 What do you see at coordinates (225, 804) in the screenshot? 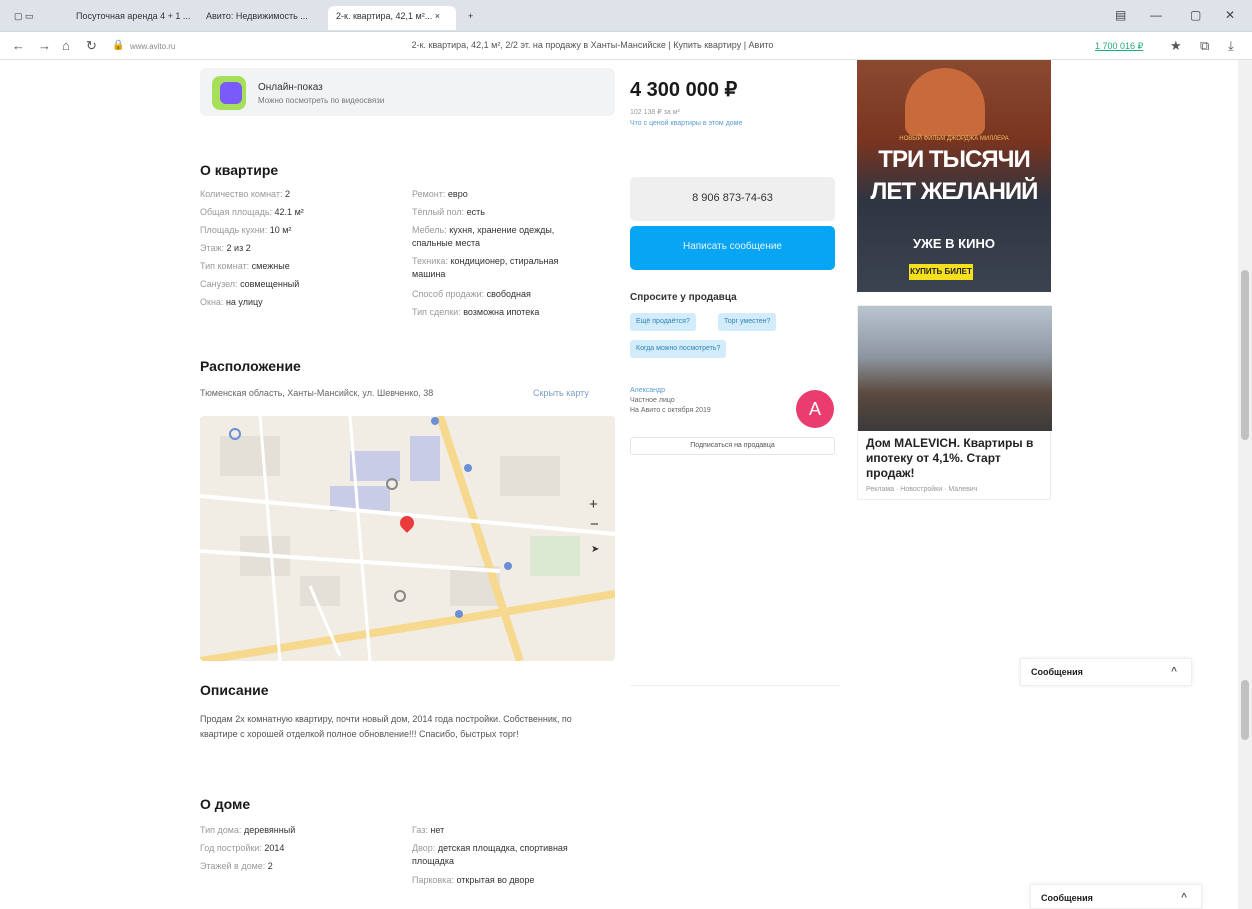
I see `about-house-heading: О доме` at bounding box center [225, 804].